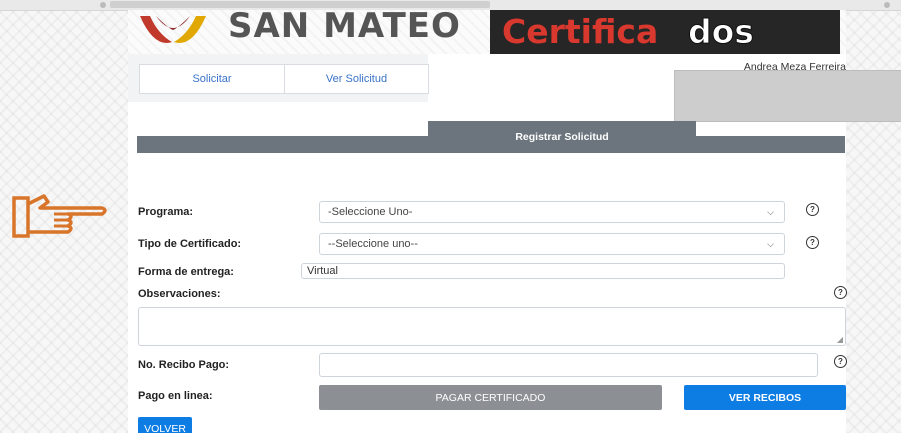 This screenshot has width=901, height=435. Describe the element at coordinates (552, 244) in the screenshot. I see `tipo-certificado-select: --Seleccione uno-- ⌵` at that location.